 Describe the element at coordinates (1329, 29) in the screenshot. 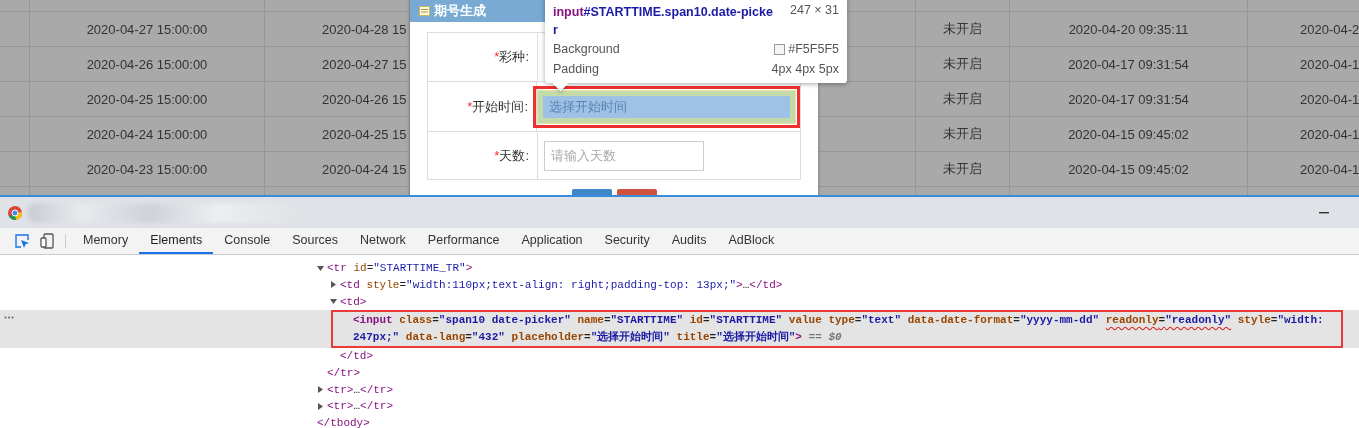

I see `table-cell: 2020-04-2` at that location.